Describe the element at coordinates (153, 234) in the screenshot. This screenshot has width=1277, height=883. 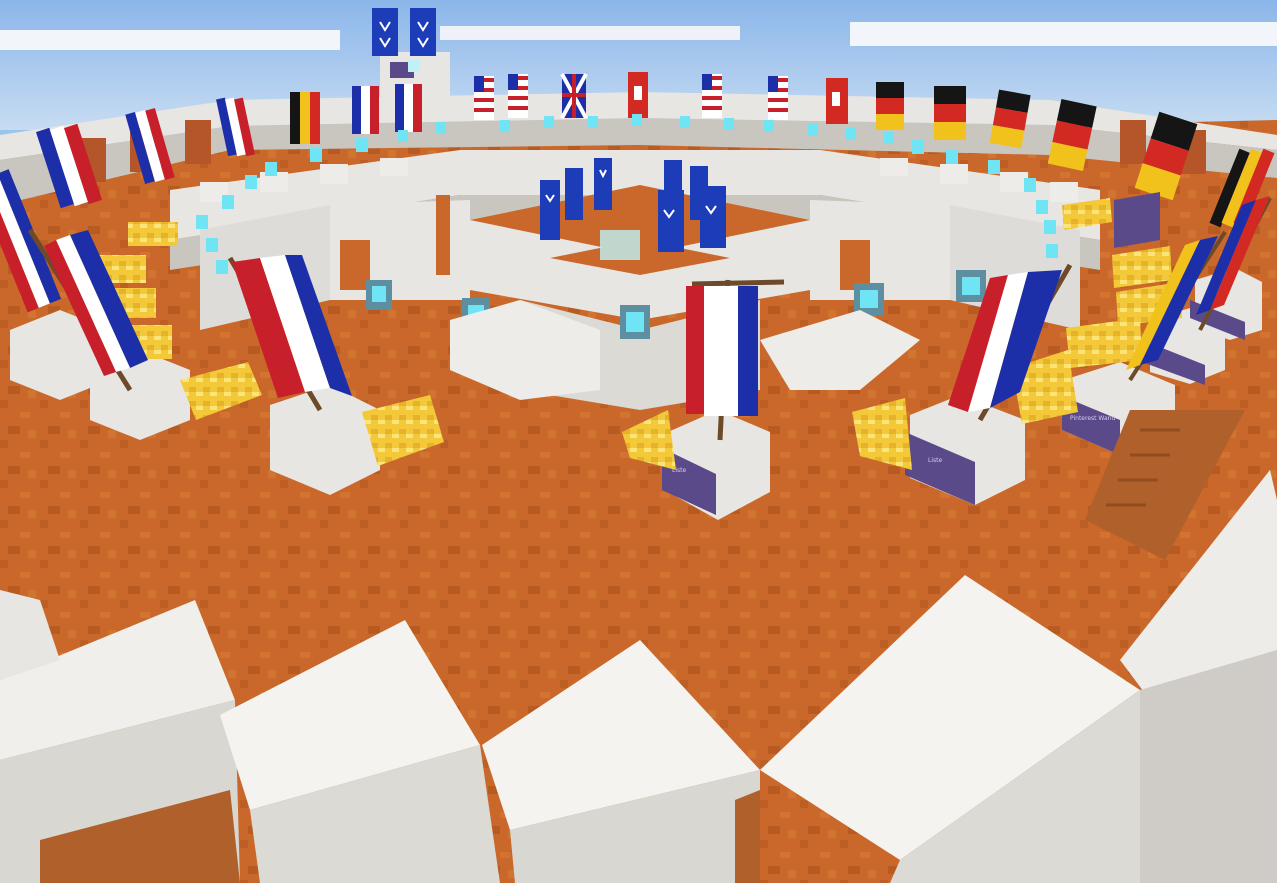
I see `gold-block-icon` at that location.